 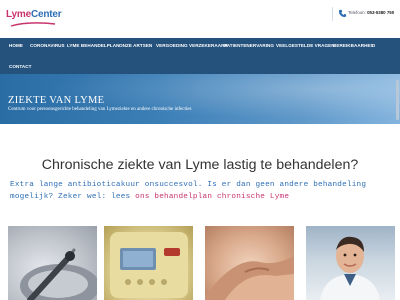 I want to click on phone-number: 053-5380 750, so click(x=380, y=12).